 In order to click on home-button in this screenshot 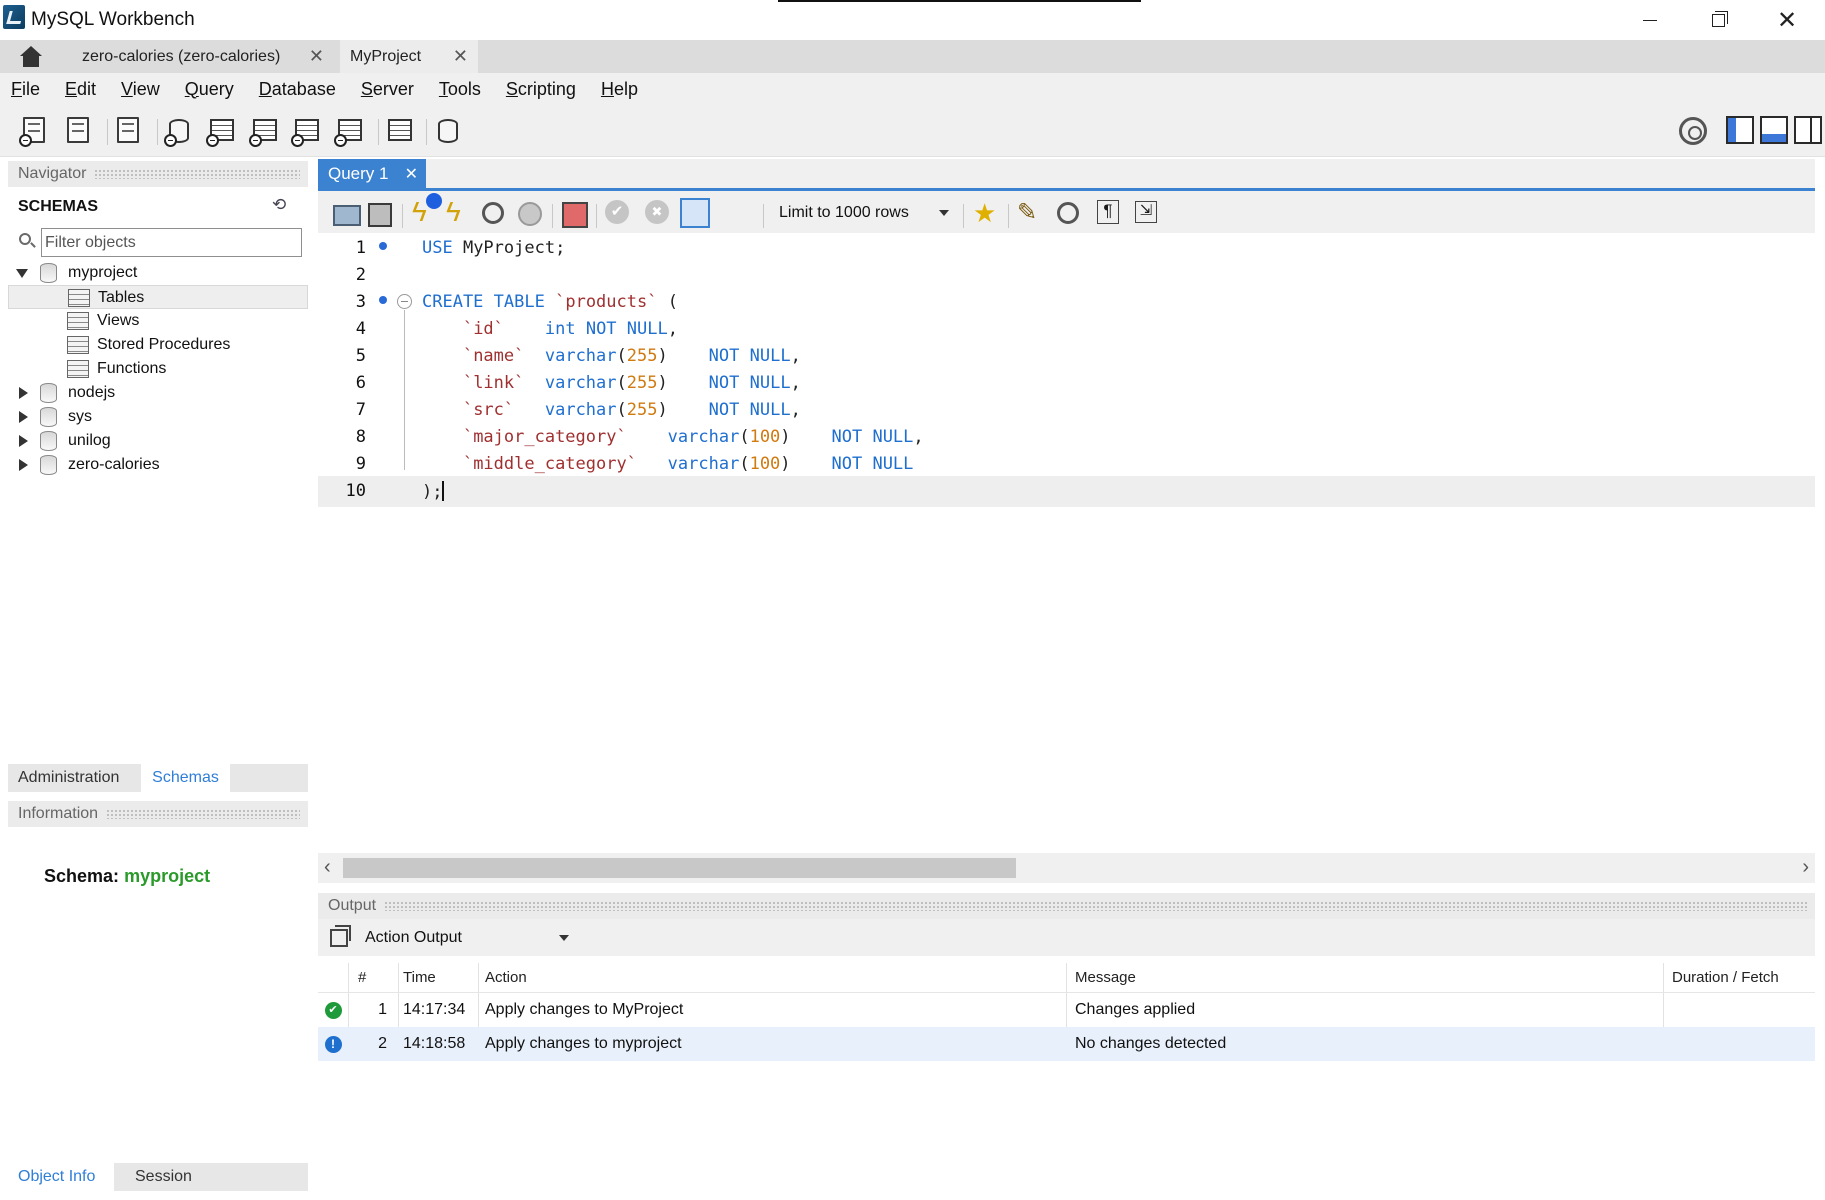, I will do `click(31, 56)`.